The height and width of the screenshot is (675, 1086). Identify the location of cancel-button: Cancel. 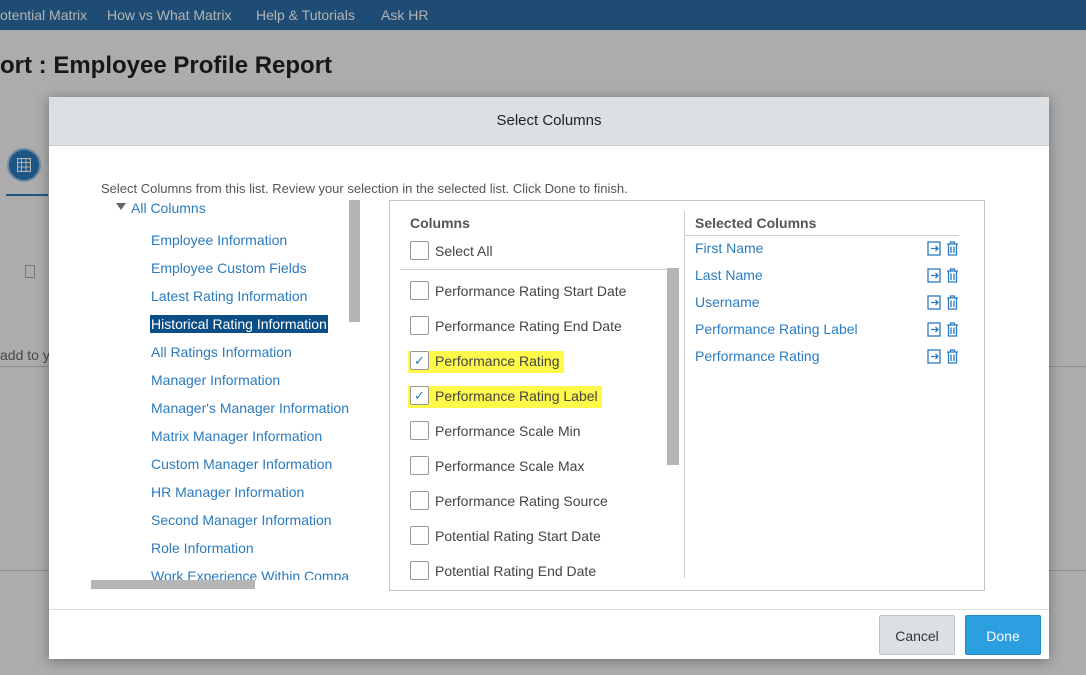
(917, 635).